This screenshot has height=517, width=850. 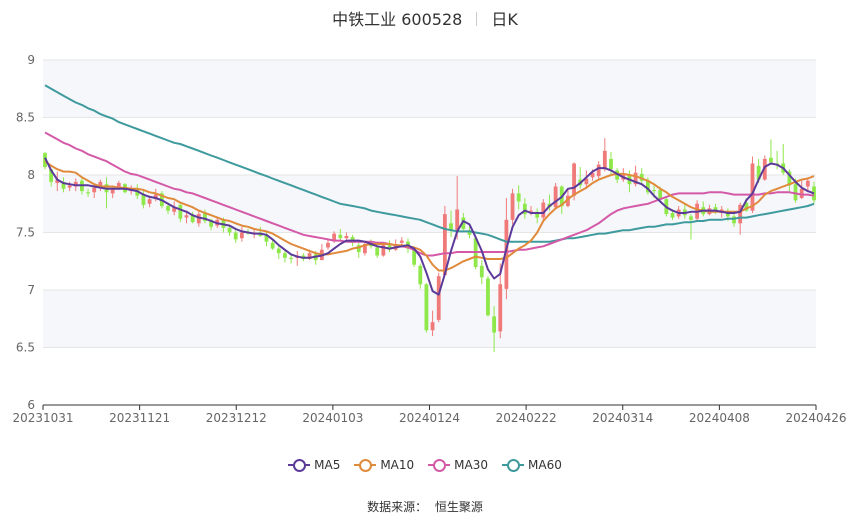 I want to click on y-tick-label: 7.5, so click(x=25, y=233).